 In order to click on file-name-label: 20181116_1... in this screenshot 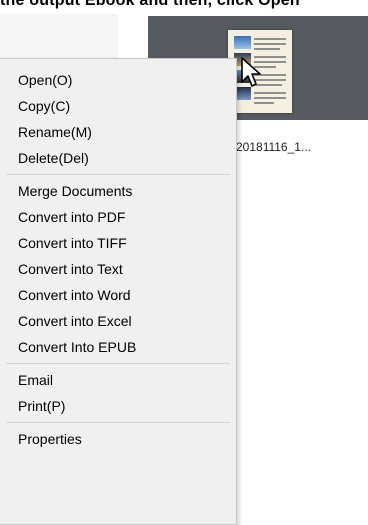, I will do `click(273, 147)`.